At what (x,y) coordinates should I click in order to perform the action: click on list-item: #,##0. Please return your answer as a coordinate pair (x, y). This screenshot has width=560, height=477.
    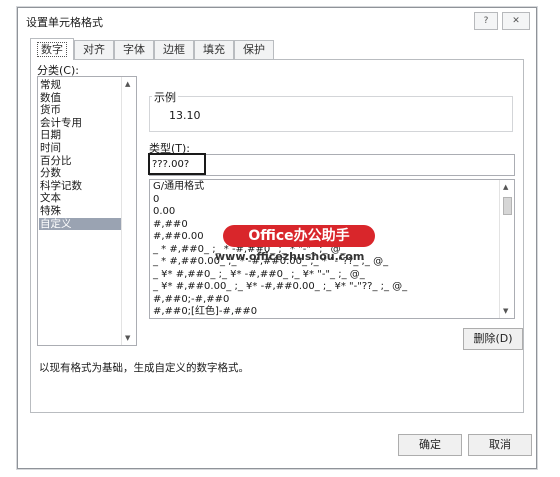
    Looking at the image, I should click on (170, 225).